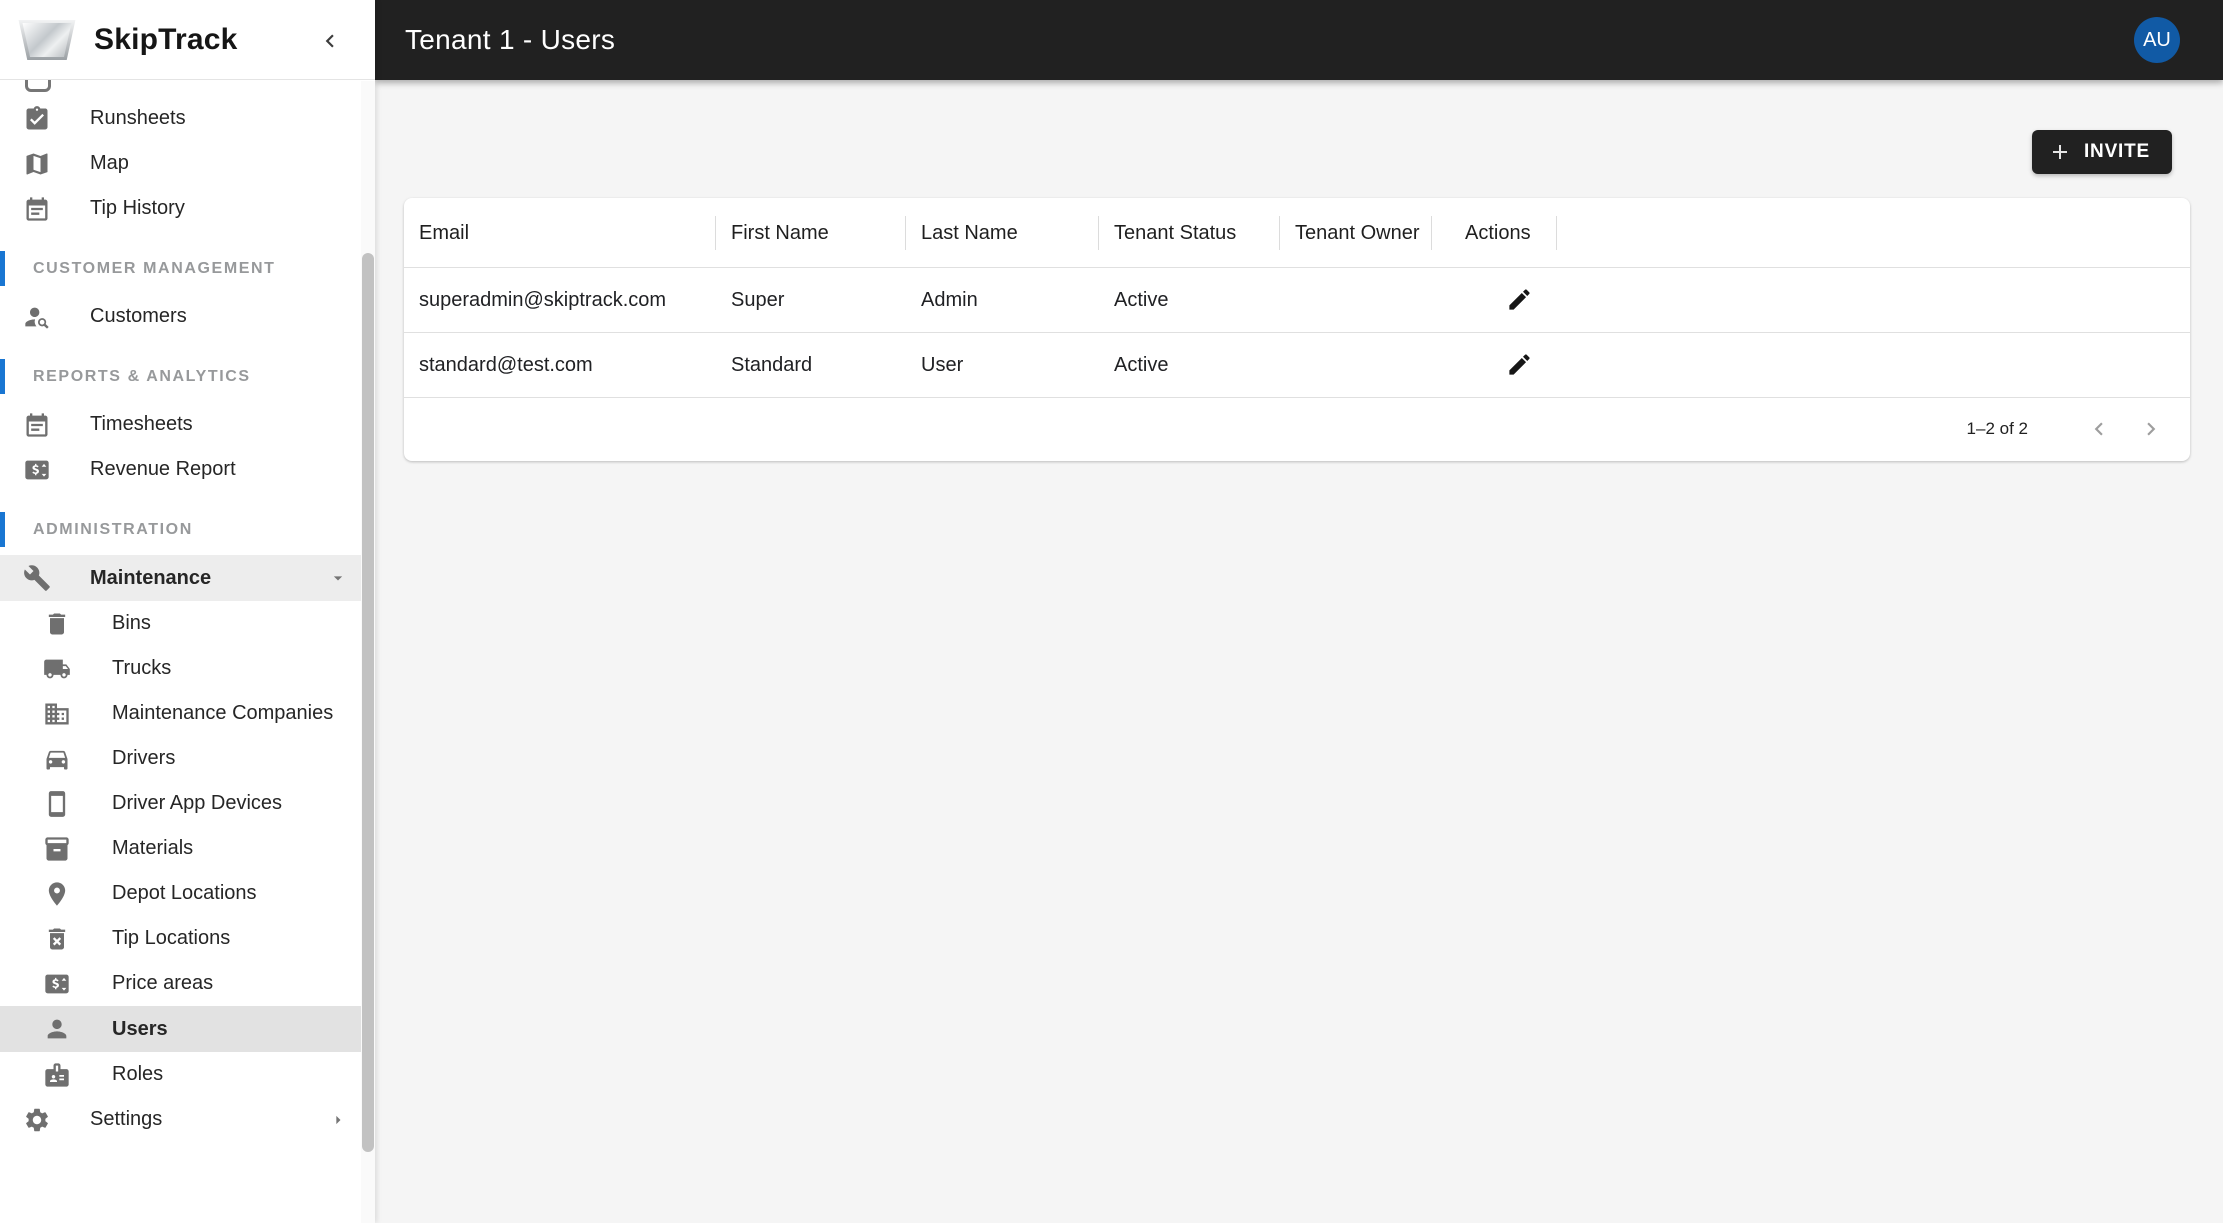 This screenshot has width=2223, height=1223. Describe the element at coordinates (57, 713) in the screenshot. I see `building-icon` at that location.